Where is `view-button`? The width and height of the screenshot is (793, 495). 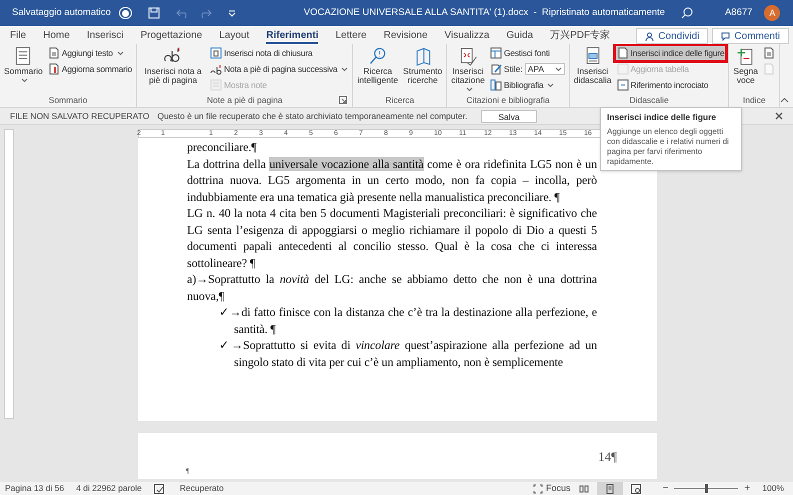
view-button is located at coordinates (609, 488).